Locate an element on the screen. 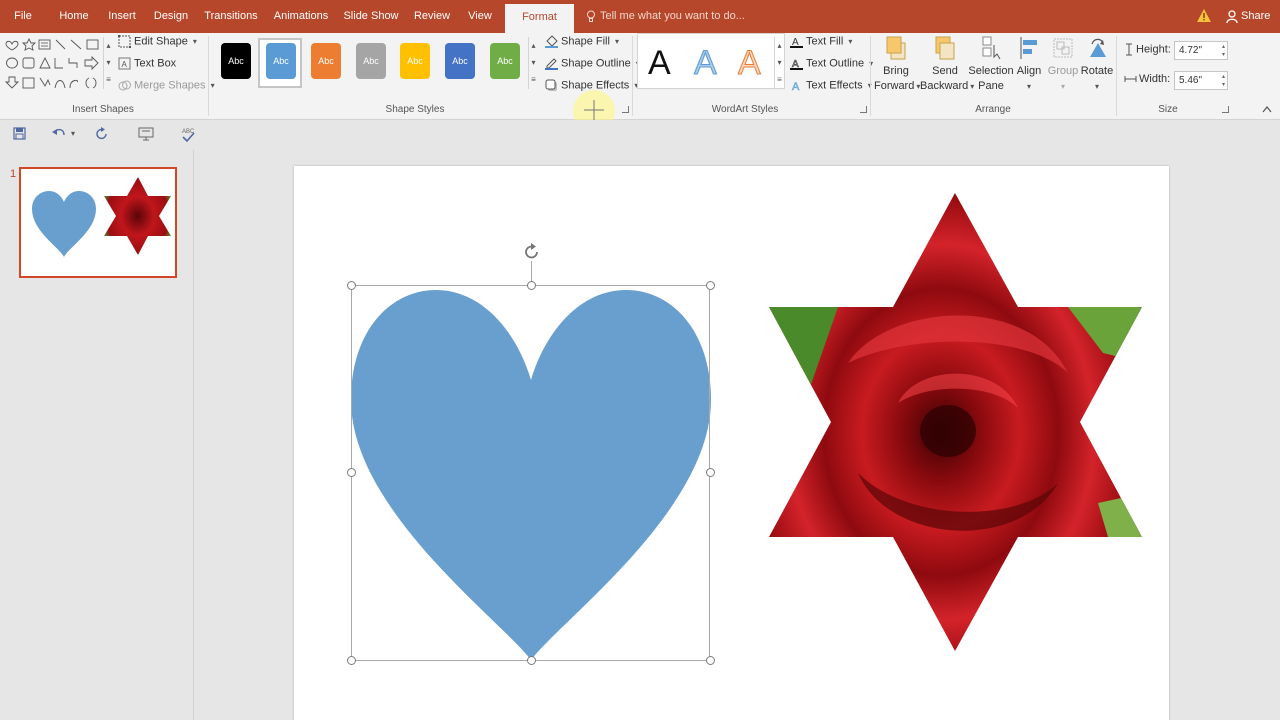 The height and width of the screenshot is (720, 1280). merge-shapes-button: Merge Shapes is located at coordinates (166, 85).